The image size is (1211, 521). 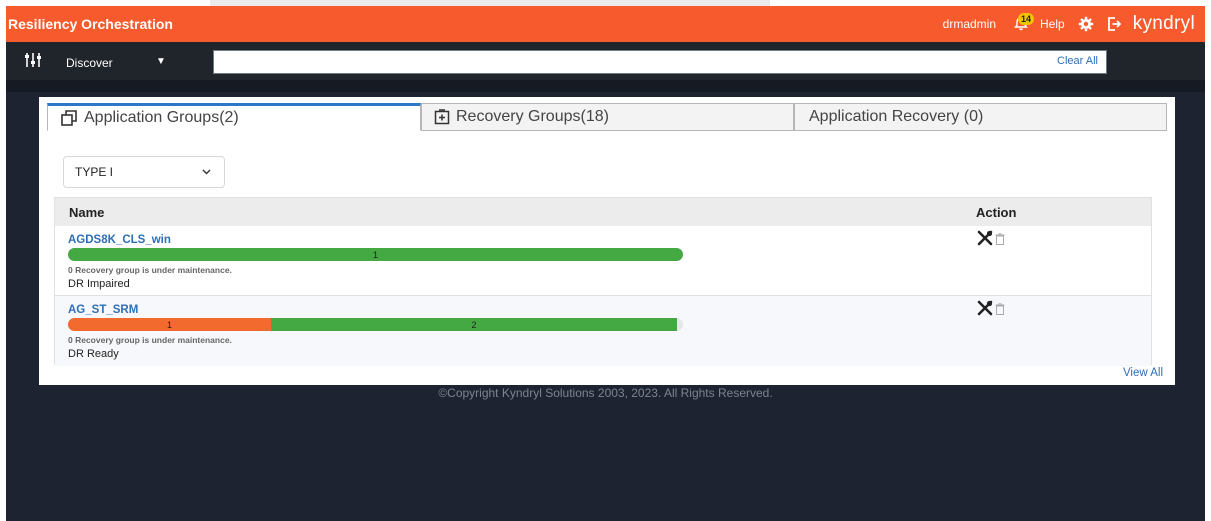 I want to click on bar-segment-green: 1, so click(x=375, y=254).